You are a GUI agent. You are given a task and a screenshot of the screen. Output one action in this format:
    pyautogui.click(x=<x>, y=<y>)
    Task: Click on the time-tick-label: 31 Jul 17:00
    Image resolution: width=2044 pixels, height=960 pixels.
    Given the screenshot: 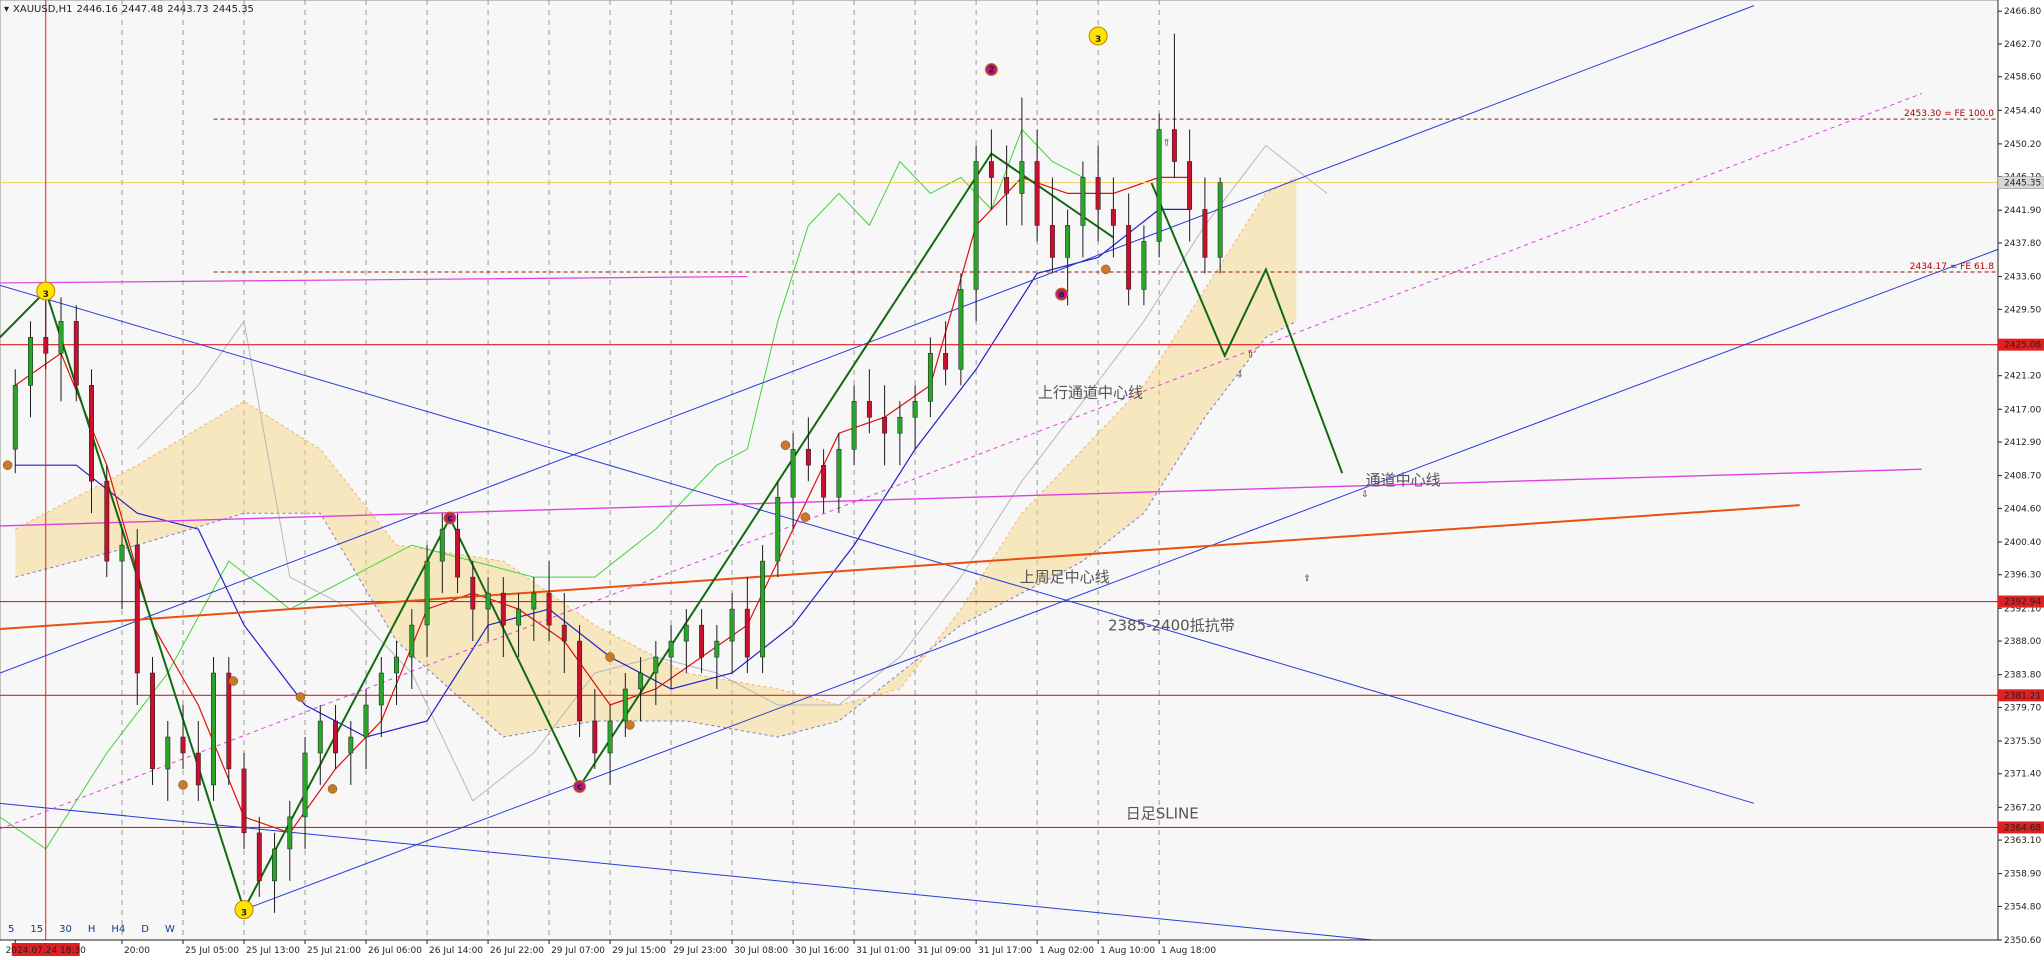 What is the action you would take?
    pyautogui.click(x=1005, y=951)
    